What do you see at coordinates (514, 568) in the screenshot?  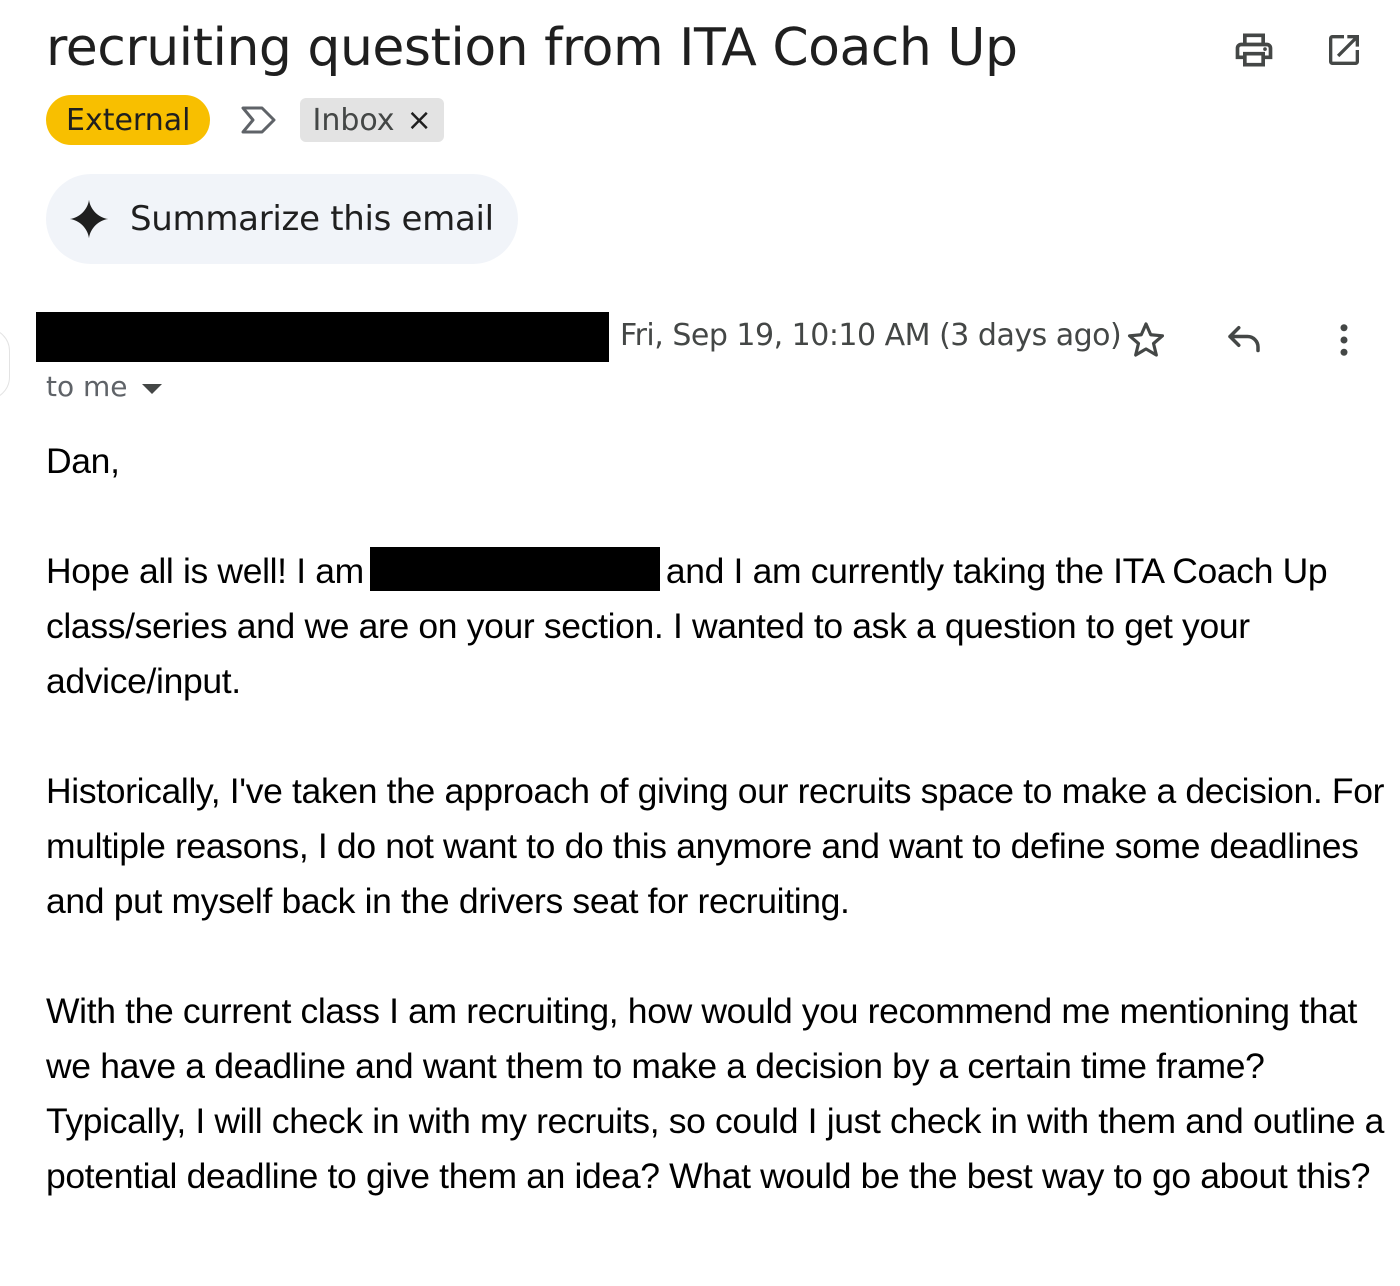 I see `sender-name-inline-redacted` at bounding box center [514, 568].